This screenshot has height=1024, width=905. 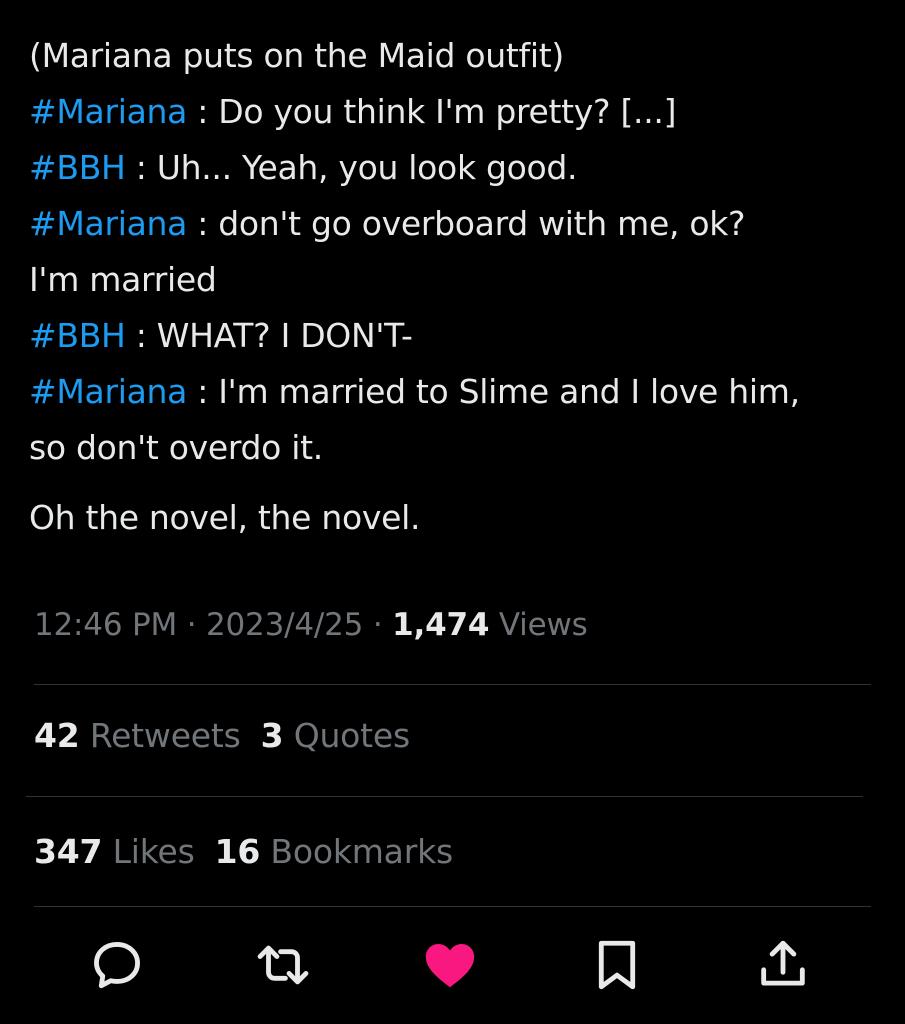 What do you see at coordinates (57, 735) in the screenshot?
I see `retweets-count: 42` at bounding box center [57, 735].